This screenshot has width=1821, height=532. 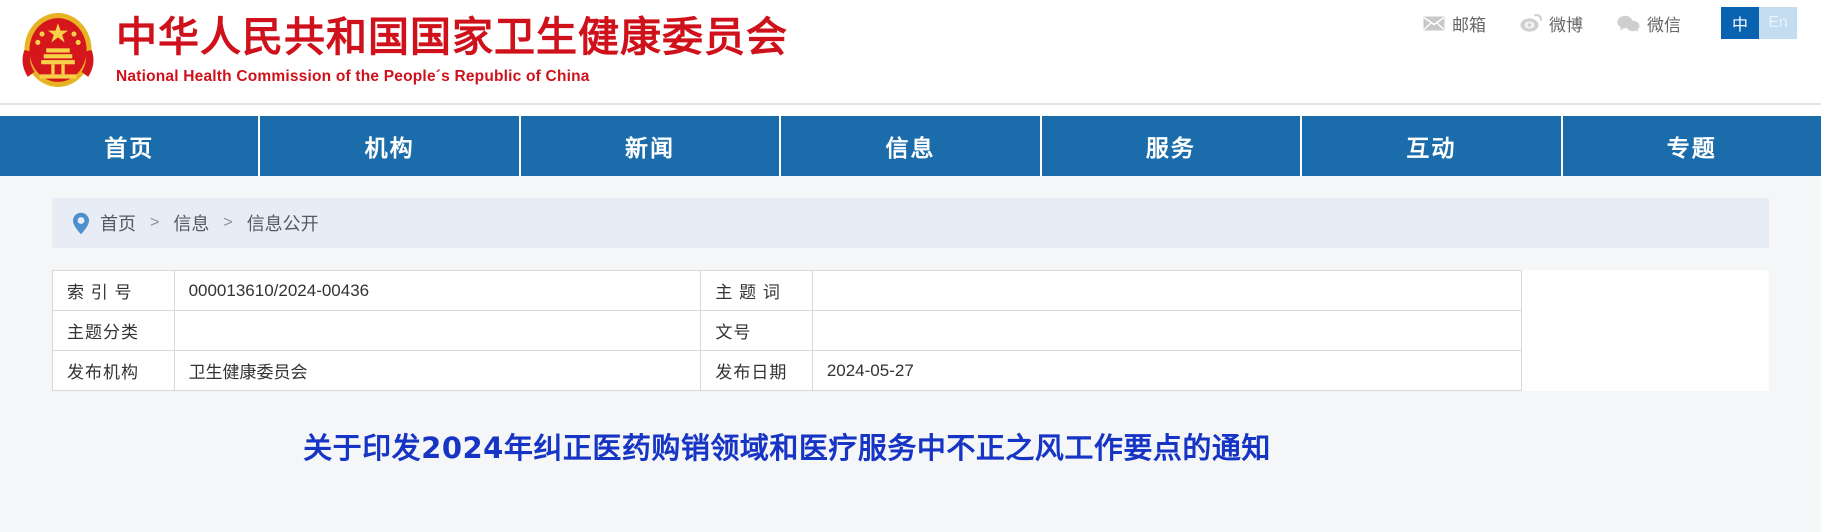 I want to click on meta-value-index-number: 000013610/2024-00436, so click(x=437, y=290).